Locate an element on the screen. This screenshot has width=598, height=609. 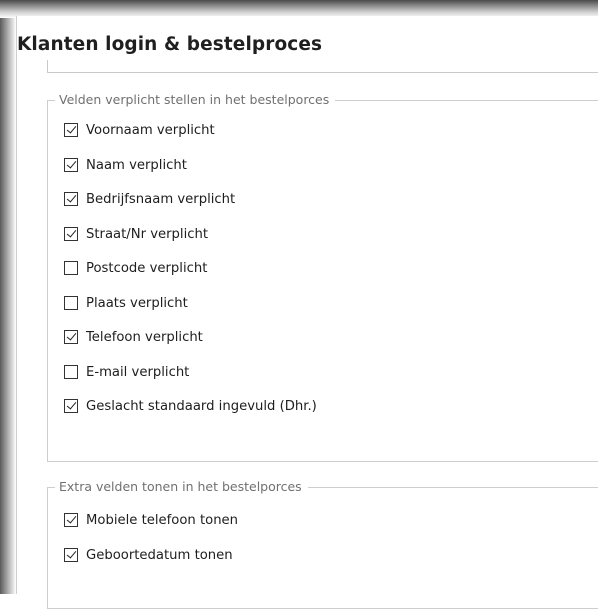
checkbox-telefoon: Telefoon verplicht is located at coordinates (133, 337).